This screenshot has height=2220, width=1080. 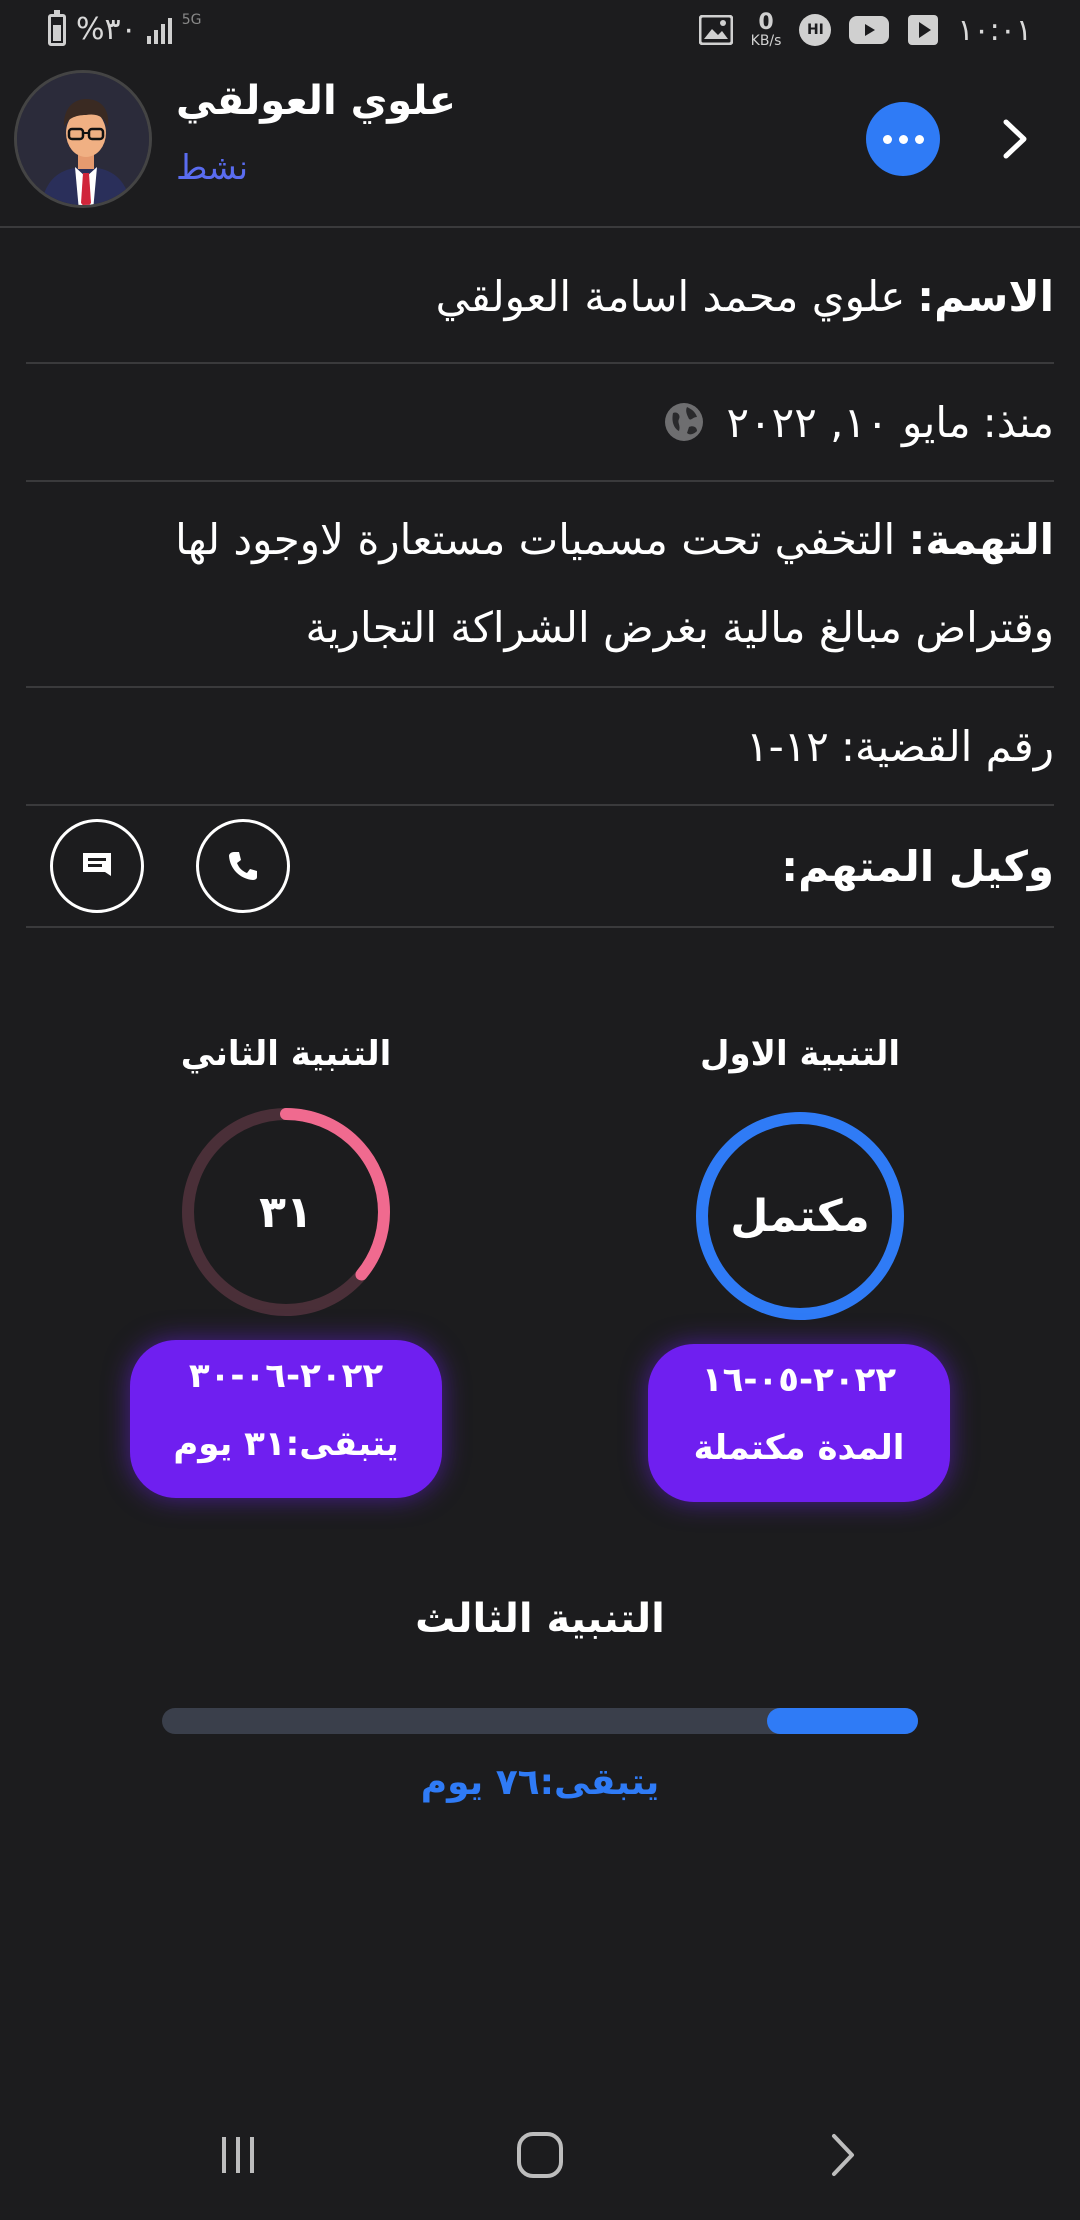 I want to click on avatar, so click(x=83, y=139).